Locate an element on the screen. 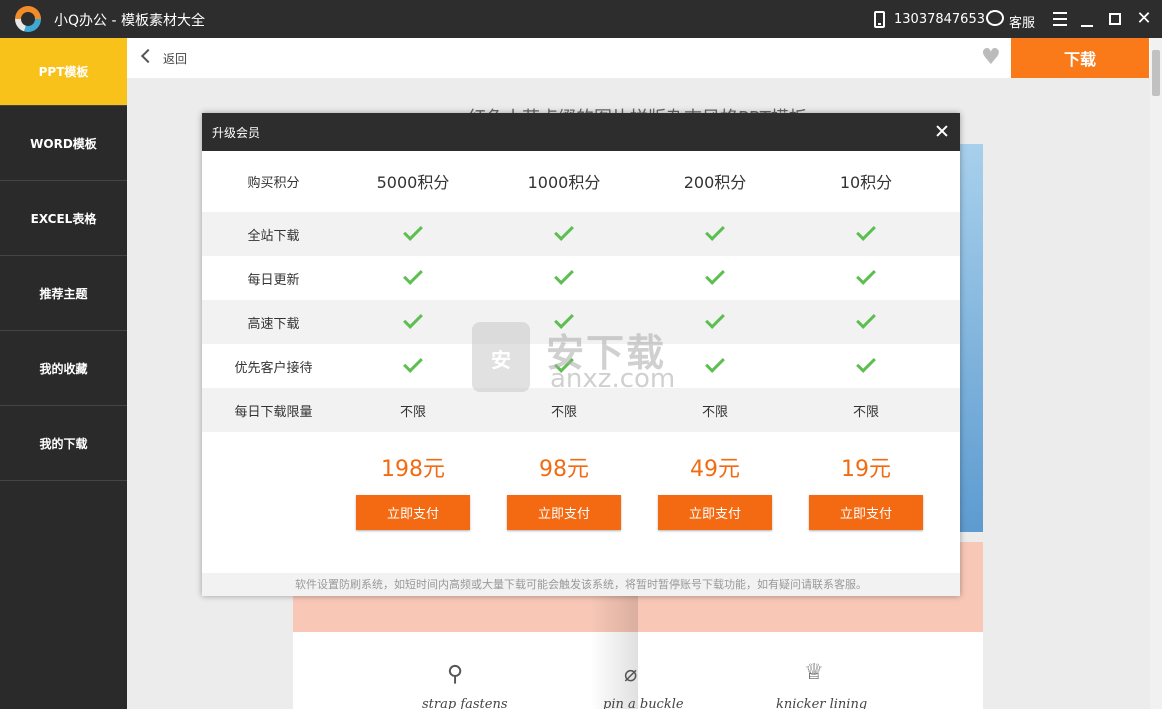 This screenshot has width=1162, height=709. sidebar-item-word: WORD模板 is located at coordinates (63, 143).